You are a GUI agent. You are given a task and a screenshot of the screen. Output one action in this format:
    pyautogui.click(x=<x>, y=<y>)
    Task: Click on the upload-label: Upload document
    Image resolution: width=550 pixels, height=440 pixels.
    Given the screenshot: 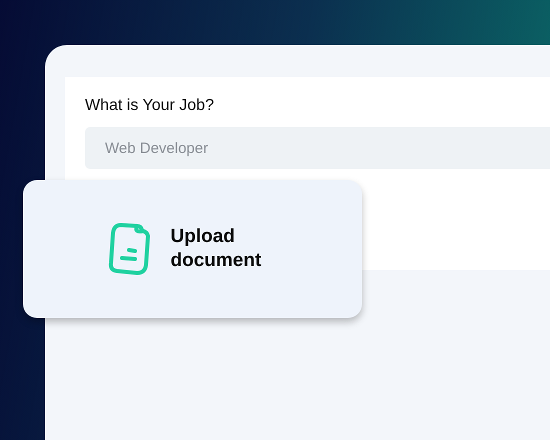 What is the action you would take?
    pyautogui.click(x=216, y=249)
    